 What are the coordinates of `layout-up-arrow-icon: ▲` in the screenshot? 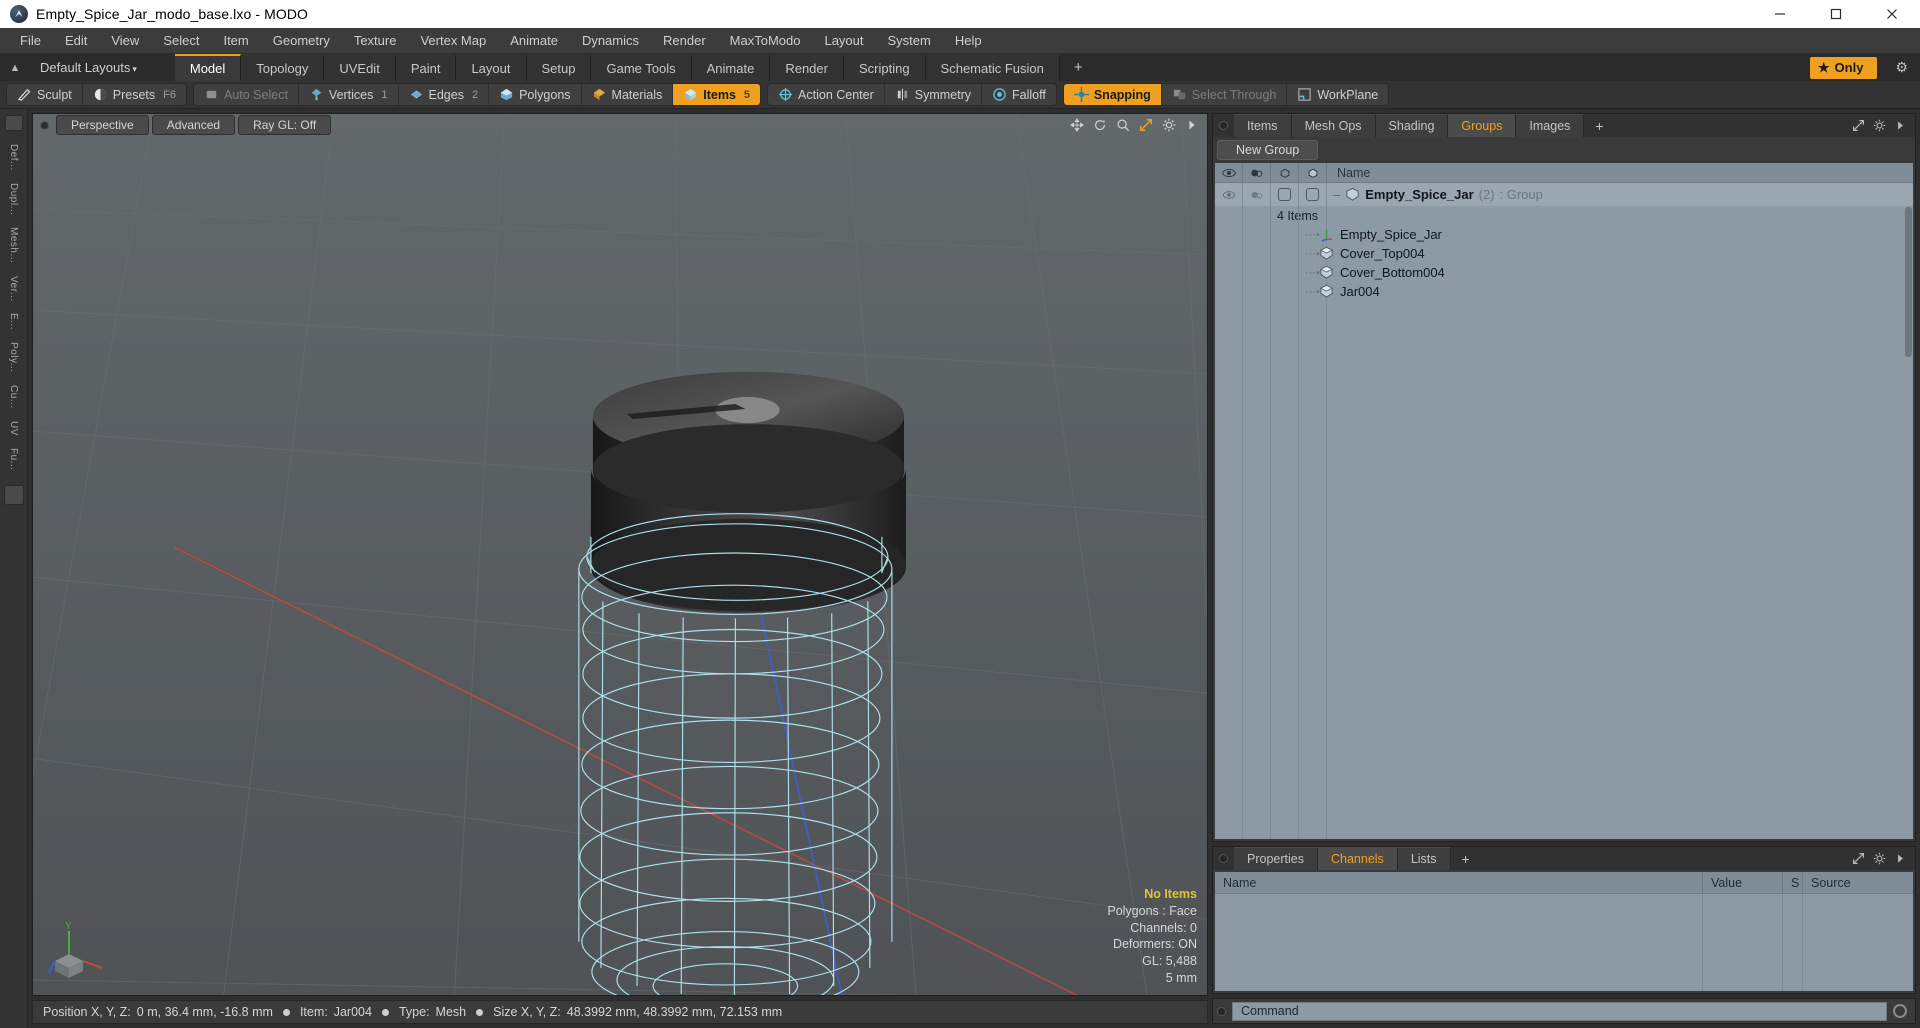 It's located at (15, 68).